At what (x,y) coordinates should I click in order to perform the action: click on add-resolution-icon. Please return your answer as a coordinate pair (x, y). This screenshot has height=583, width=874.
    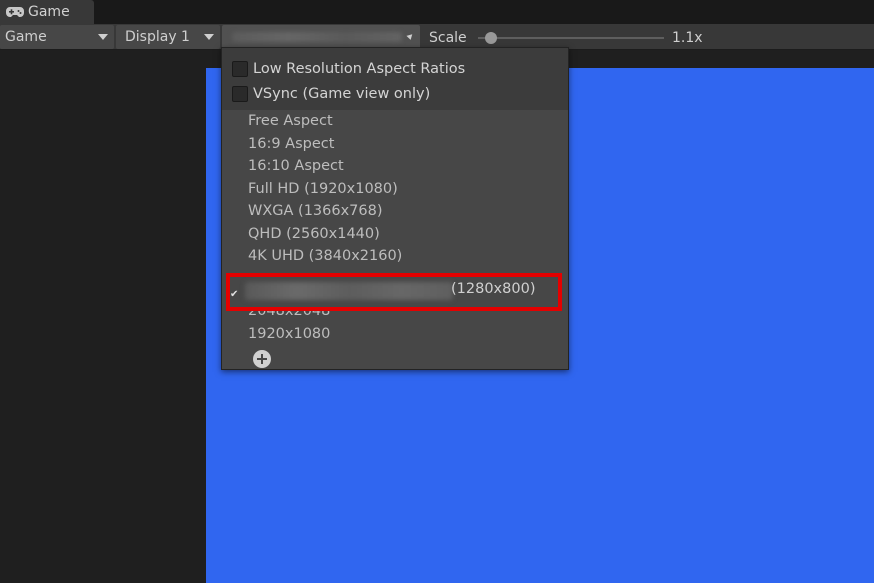
    Looking at the image, I should click on (262, 359).